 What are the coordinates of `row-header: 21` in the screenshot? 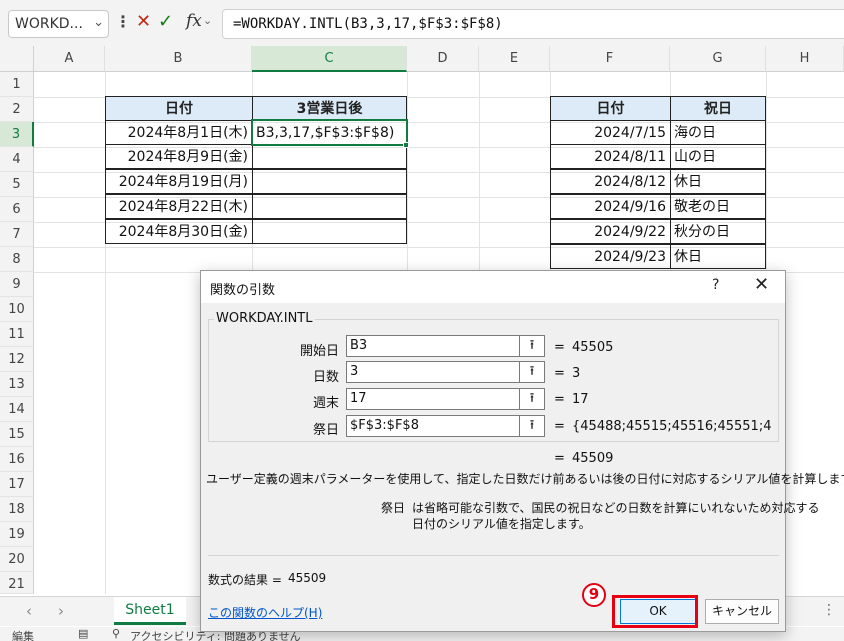 It's located at (17, 583).